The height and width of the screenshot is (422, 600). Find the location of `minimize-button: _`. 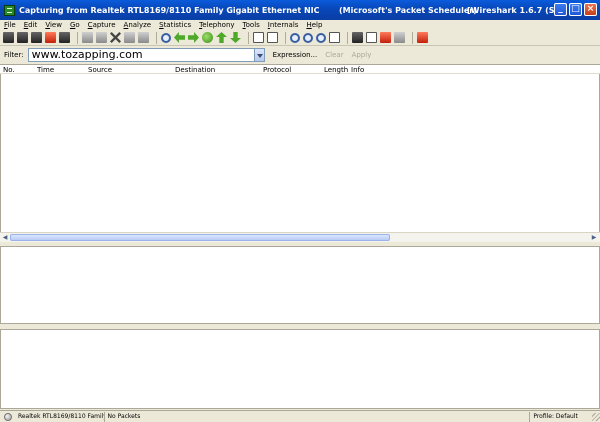

minimize-button: _ is located at coordinates (560, 9).